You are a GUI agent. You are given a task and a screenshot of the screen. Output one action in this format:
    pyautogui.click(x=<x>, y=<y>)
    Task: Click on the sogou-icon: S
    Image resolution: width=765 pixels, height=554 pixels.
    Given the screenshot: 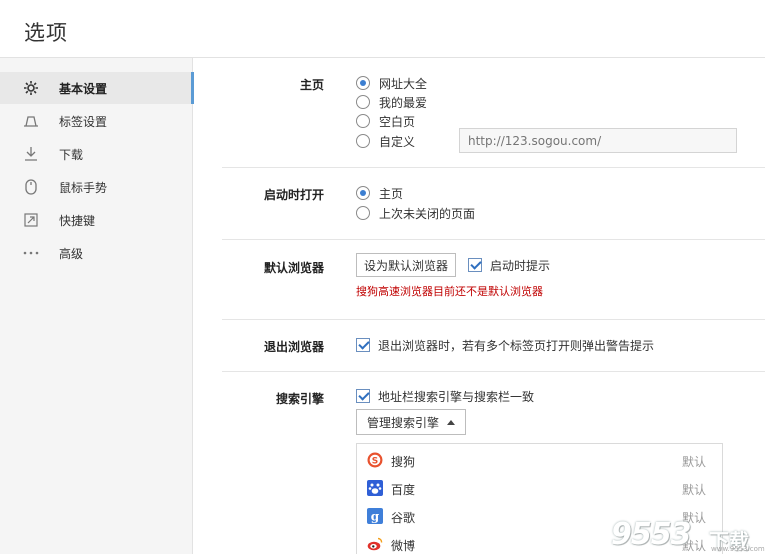 What is the action you would take?
    pyautogui.click(x=375, y=460)
    